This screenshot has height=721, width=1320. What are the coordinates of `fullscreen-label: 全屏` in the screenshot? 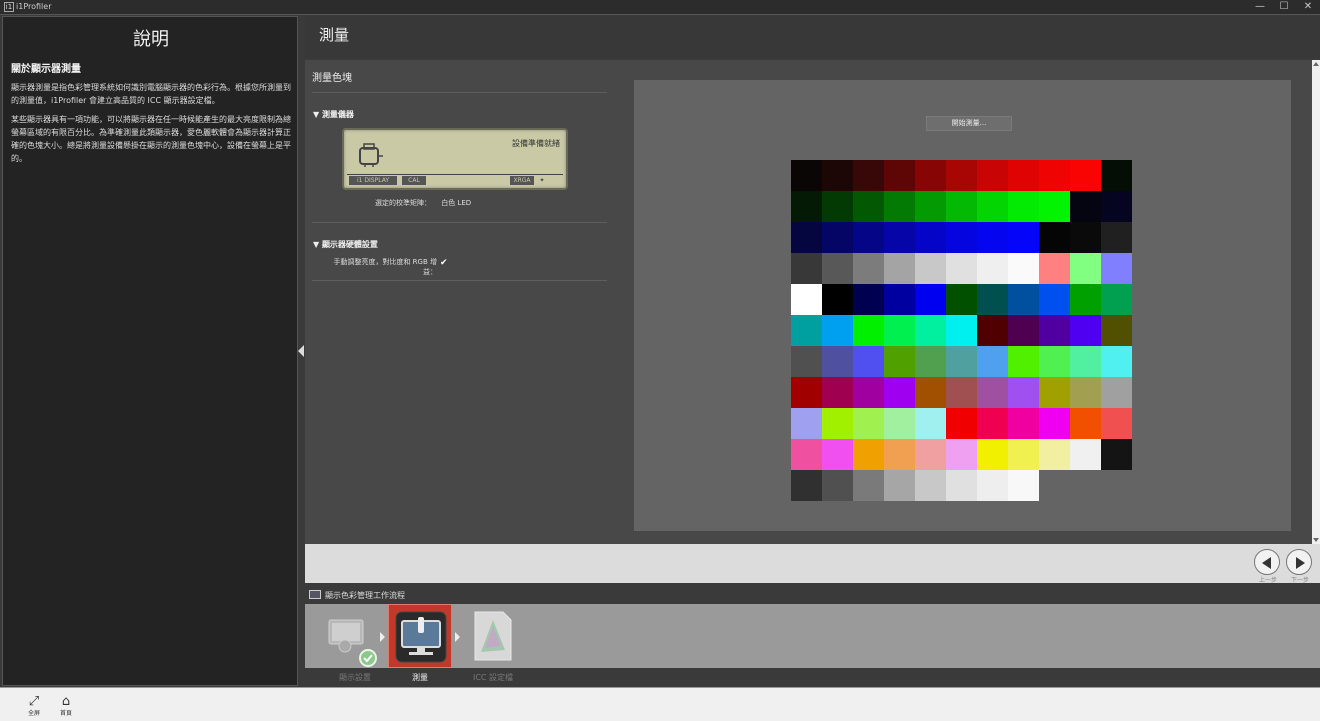 It's located at (33, 713).